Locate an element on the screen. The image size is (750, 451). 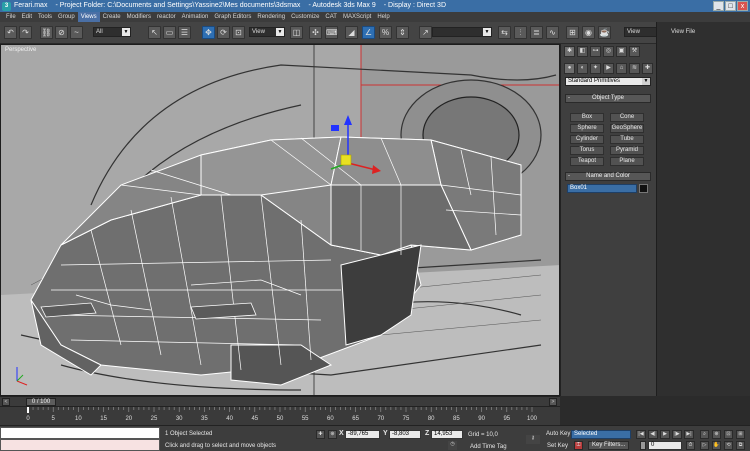
edit-named-selection-icon: ↗ is located at coordinates (425, 32).